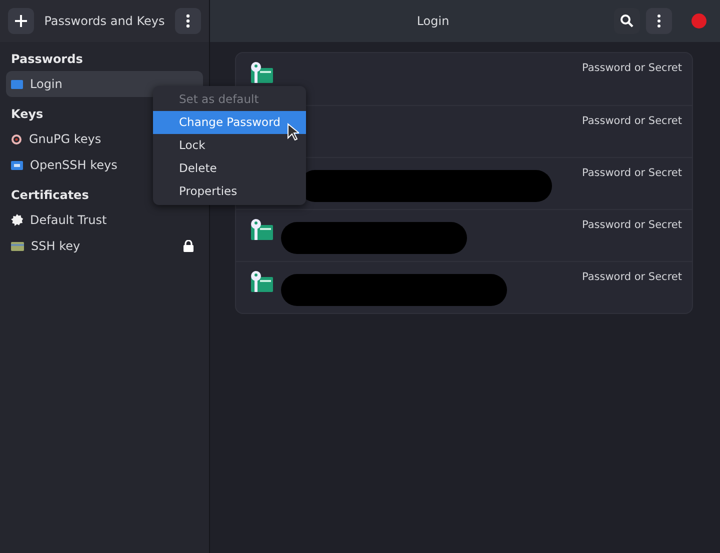 Image resolution: width=720 pixels, height=553 pixels. What do you see at coordinates (104, 21) in the screenshot?
I see `app-title: Passwords and Keys` at bounding box center [104, 21].